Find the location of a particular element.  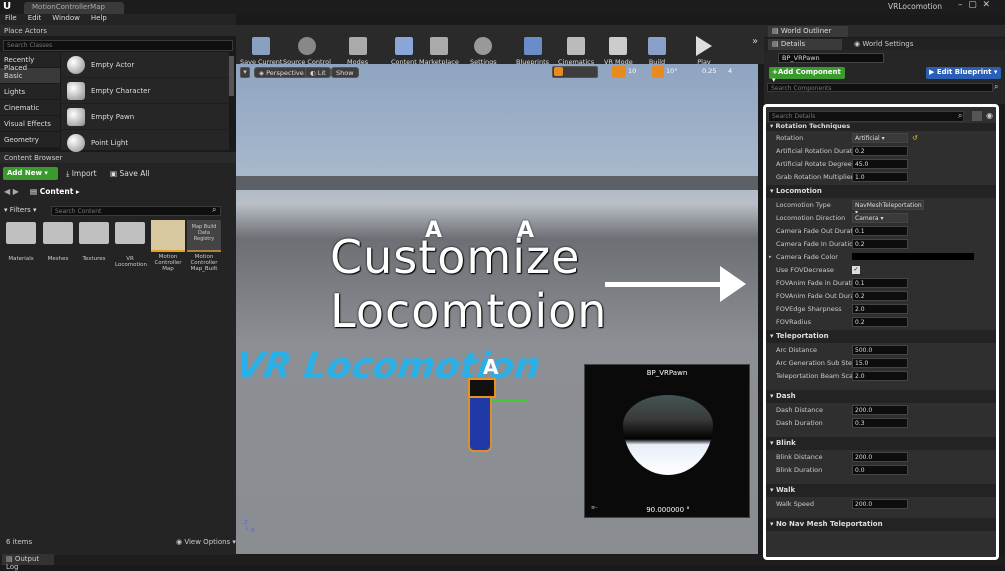

category-cinematic: Cinematic is located at coordinates (30, 108).